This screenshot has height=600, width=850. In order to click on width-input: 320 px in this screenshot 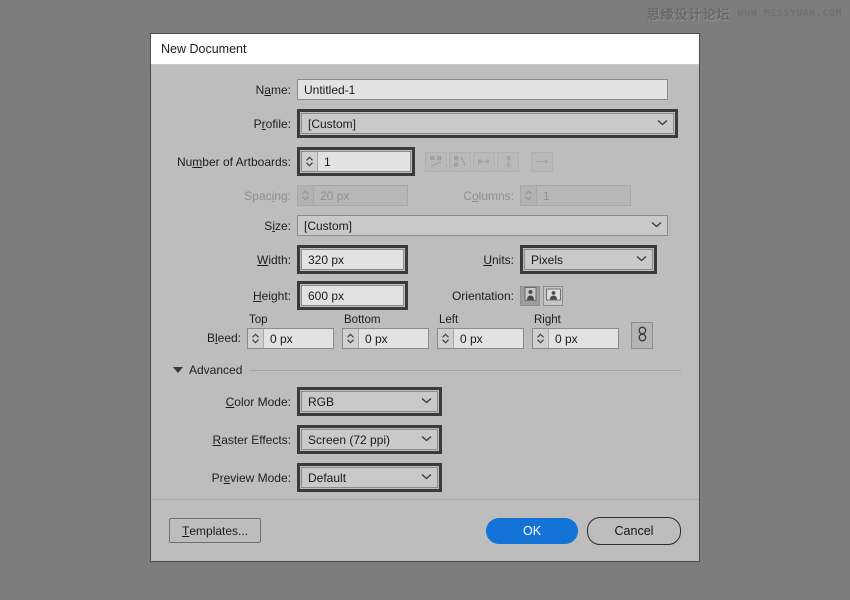, I will do `click(352, 259)`.